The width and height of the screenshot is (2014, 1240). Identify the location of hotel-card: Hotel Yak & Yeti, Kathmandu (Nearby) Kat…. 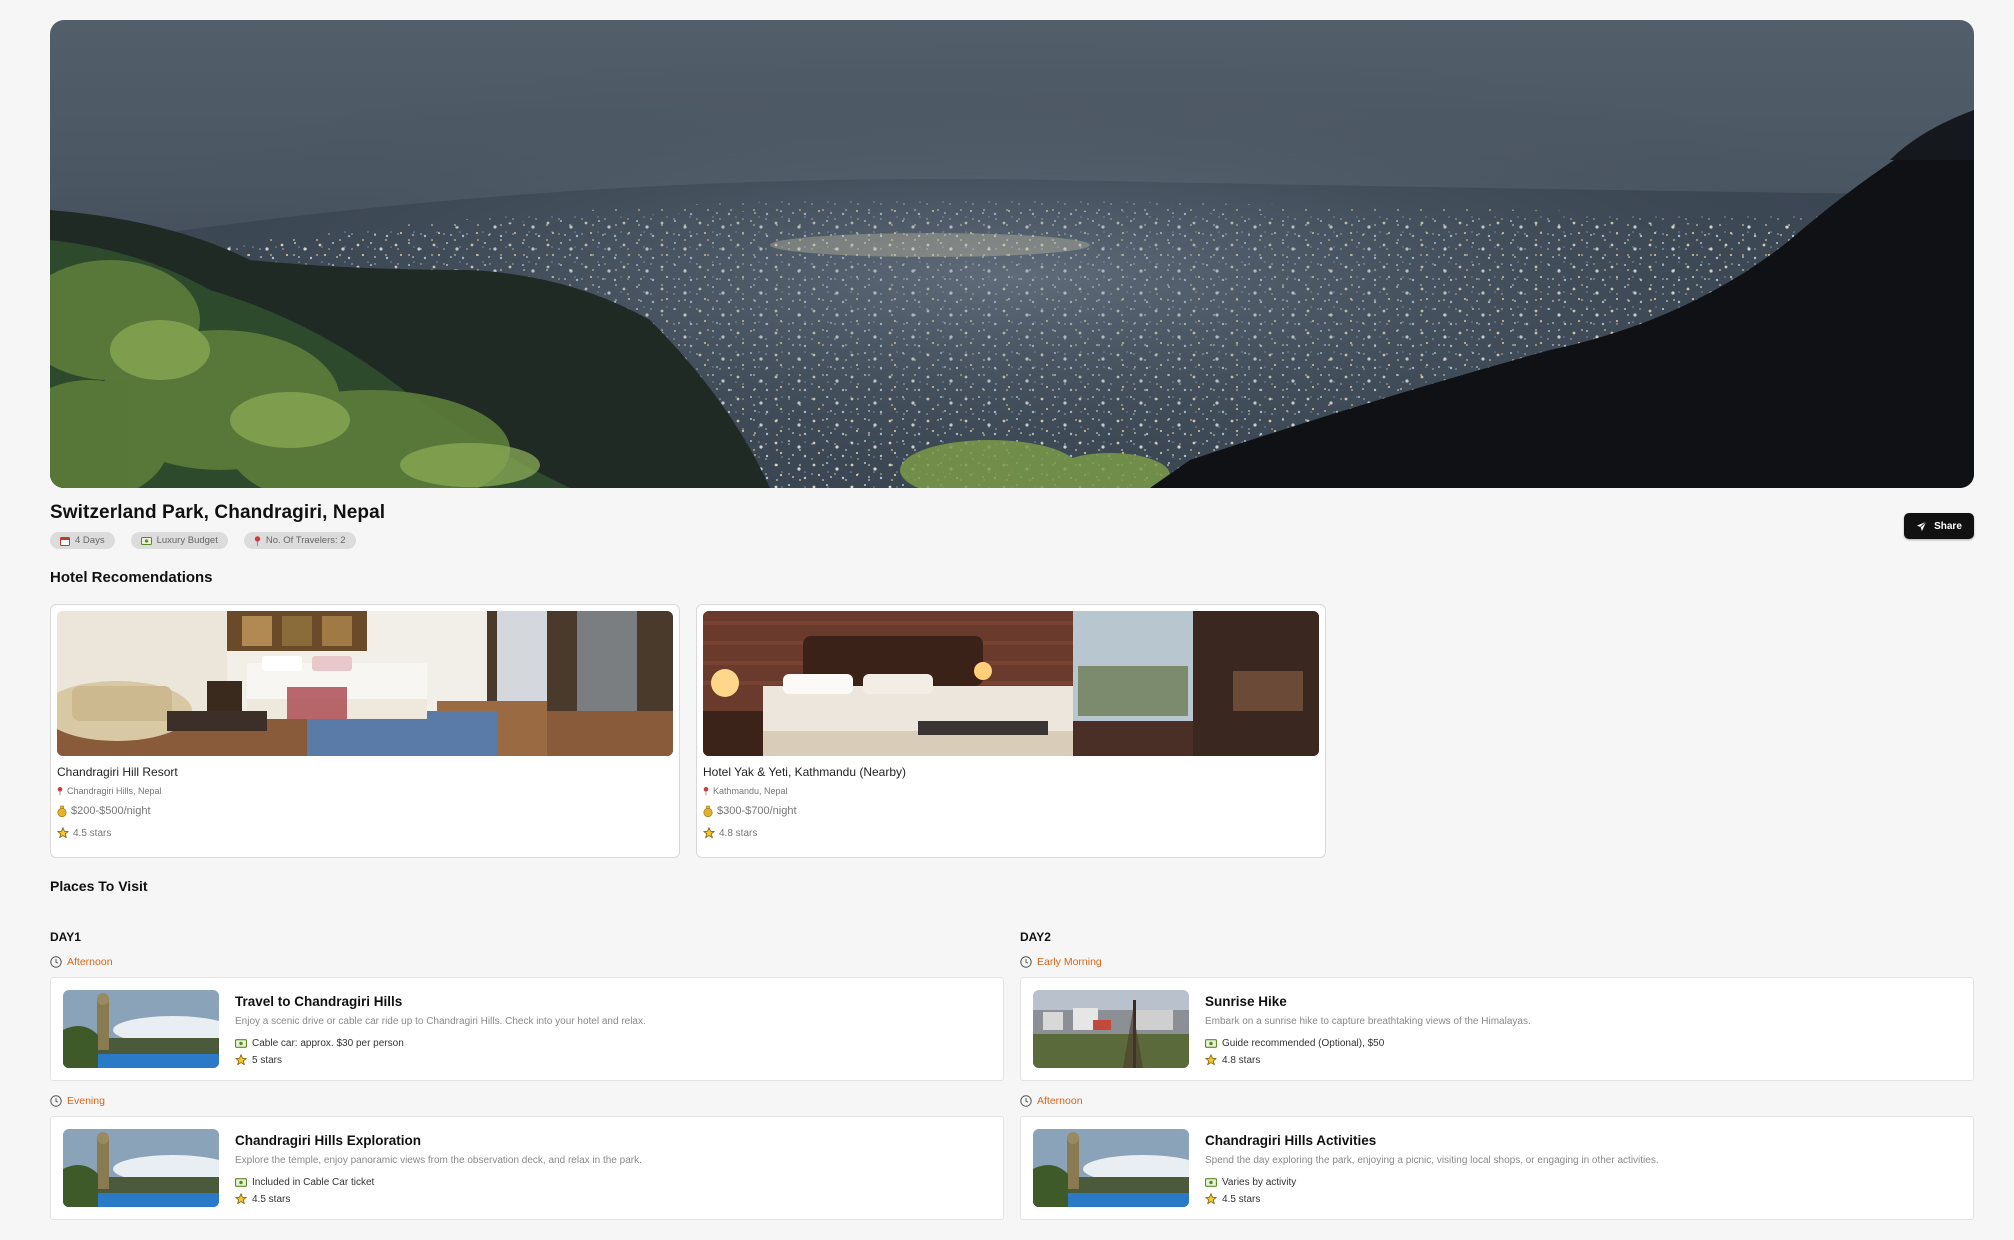
(1011, 731).